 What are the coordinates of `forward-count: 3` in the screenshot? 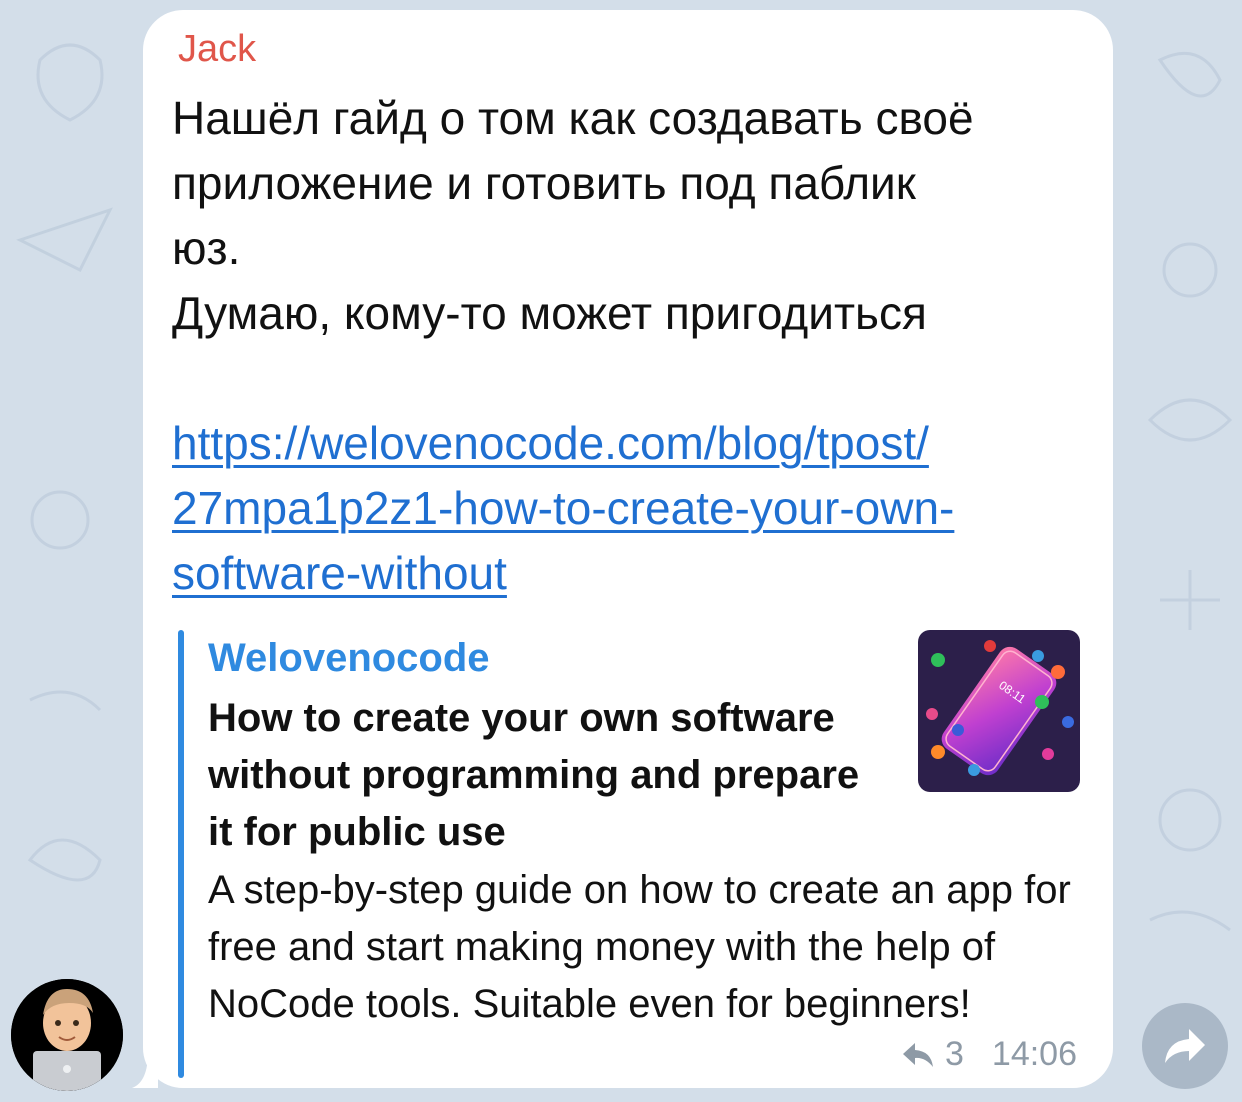 It's located at (954, 1054).